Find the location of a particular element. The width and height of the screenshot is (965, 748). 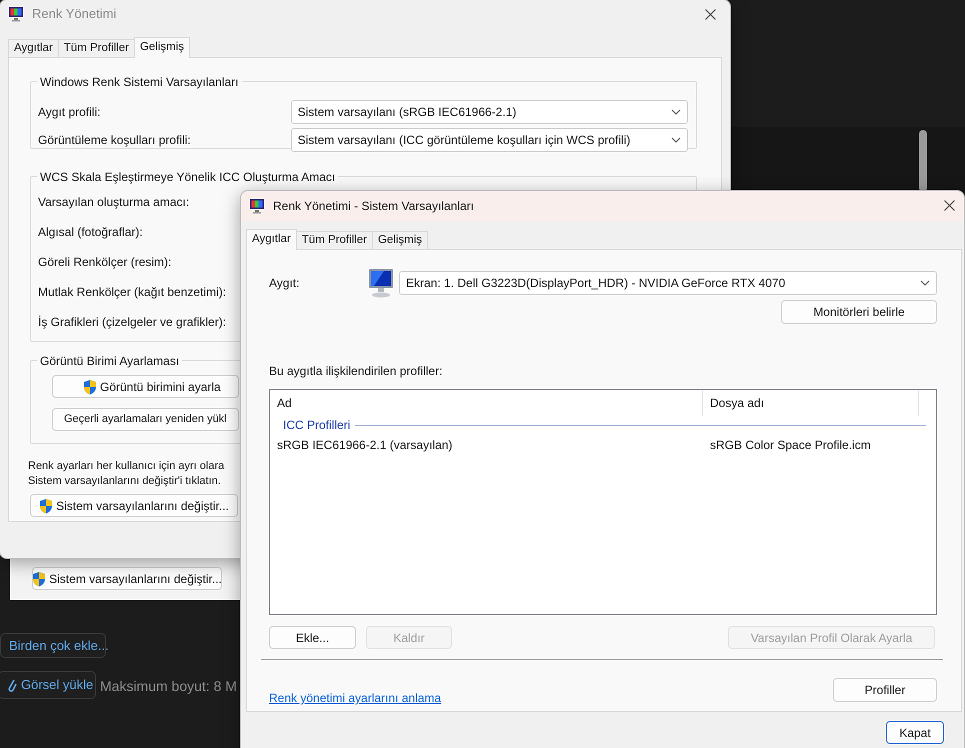

dropdown: Sistem varsayılanı (sRGB IEC61966-2.1) is located at coordinates (489, 112).